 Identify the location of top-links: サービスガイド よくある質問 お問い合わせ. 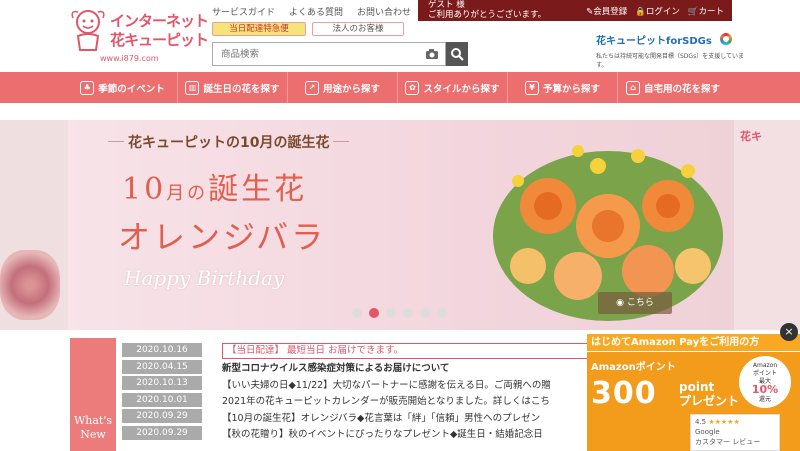
(311, 11).